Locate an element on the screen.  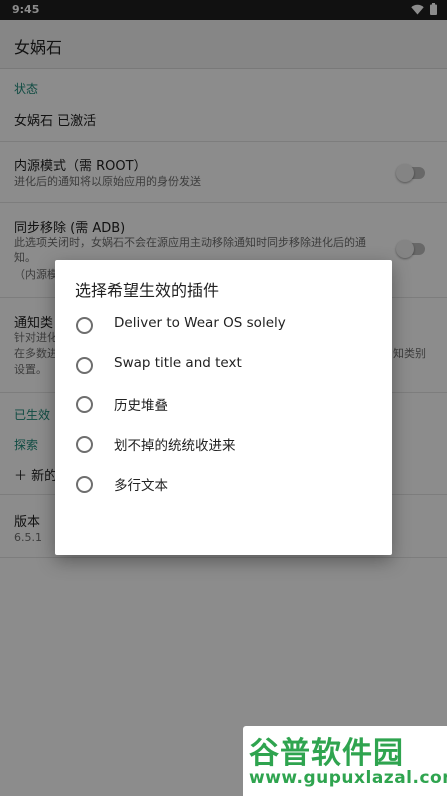
option-label: Swap title and text is located at coordinates (178, 363).